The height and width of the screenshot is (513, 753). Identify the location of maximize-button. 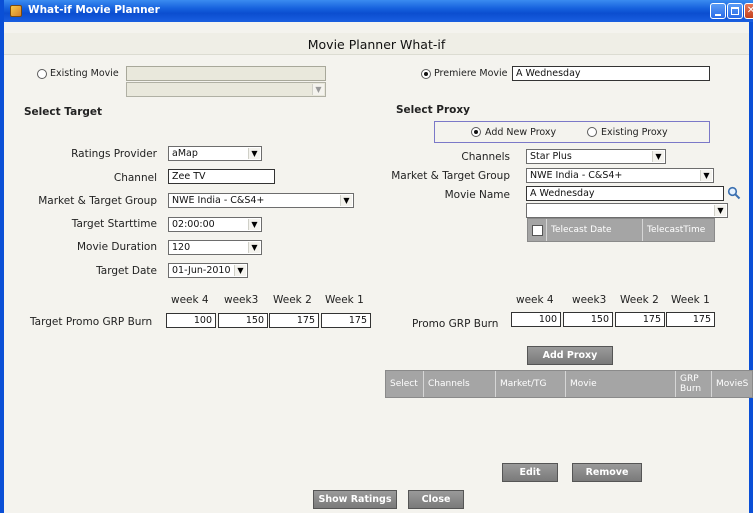
(735, 11).